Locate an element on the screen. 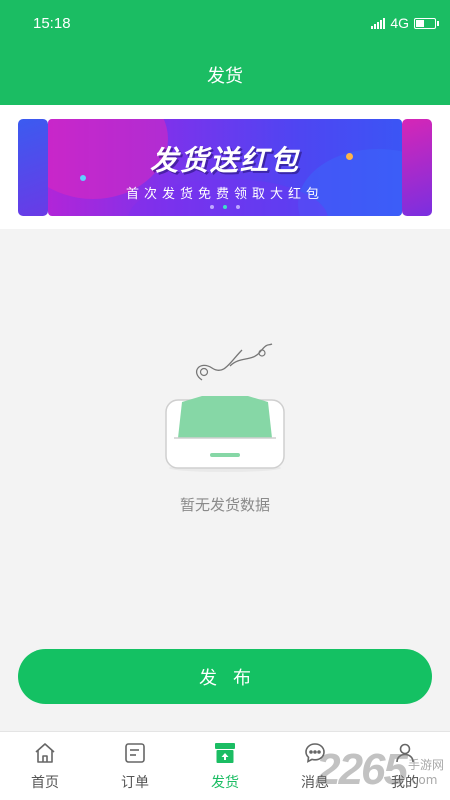 The height and width of the screenshot is (800, 450). bottom-tab-bar: 首页 订单 发货 消息 我的 is located at coordinates (225, 765).